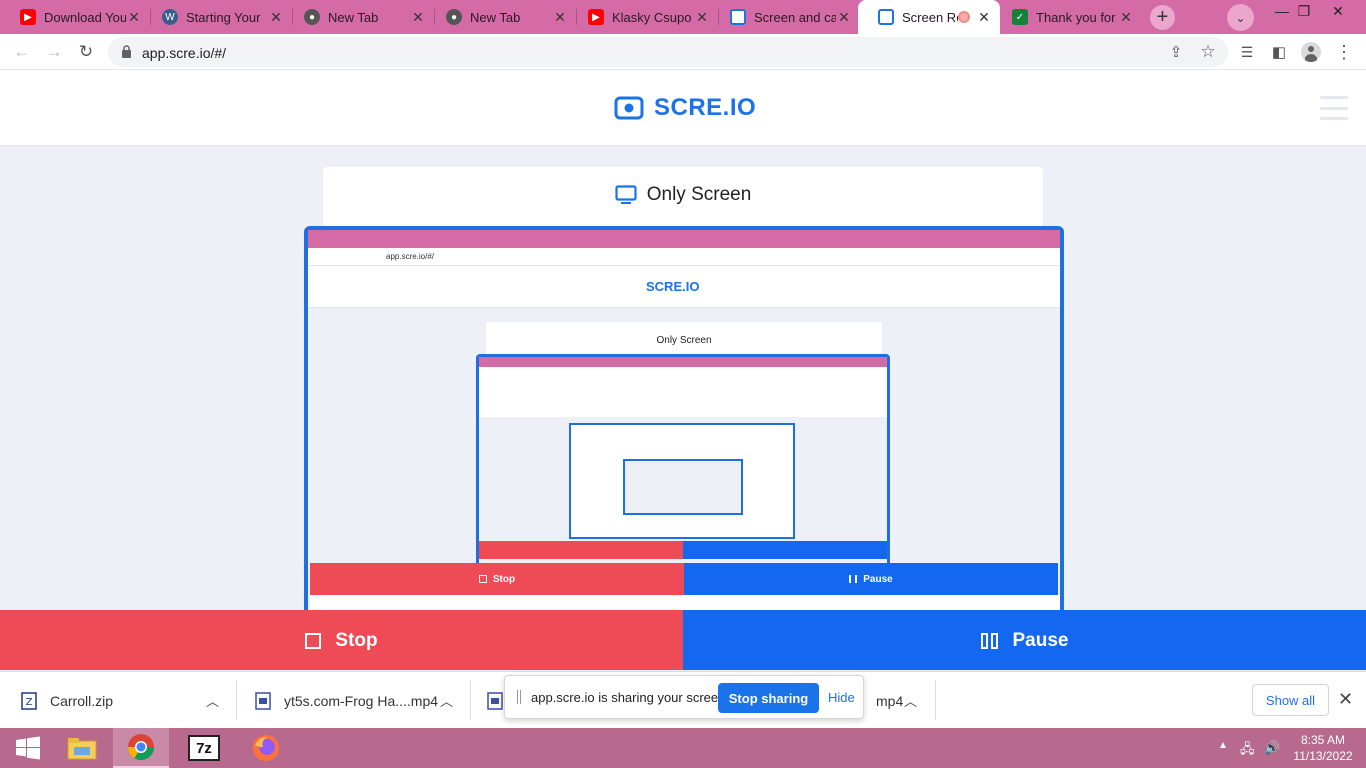 Image resolution: width=1366 pixels, height=768 pixels. Describe the element at coordinates (1279, 52) in the screenshot. I see `side-panel-icon: ◧` at that location.